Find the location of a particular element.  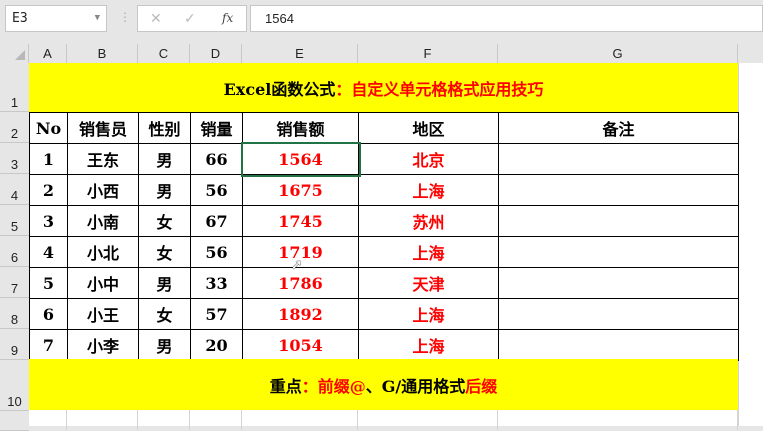

row-header-1: 1 is located at coordinates (14, 87).